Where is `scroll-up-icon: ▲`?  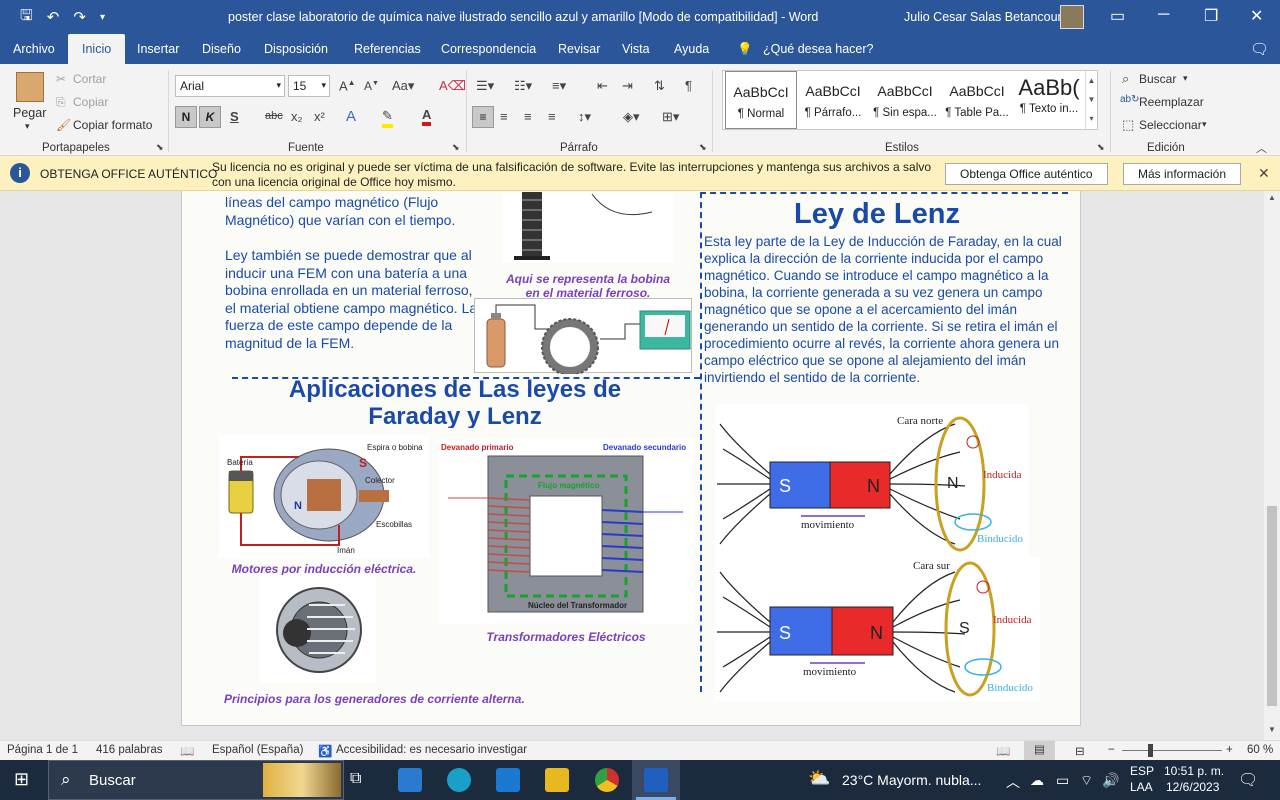
scroll-up-icon: ▲ is located at coordinates (1272, 197).